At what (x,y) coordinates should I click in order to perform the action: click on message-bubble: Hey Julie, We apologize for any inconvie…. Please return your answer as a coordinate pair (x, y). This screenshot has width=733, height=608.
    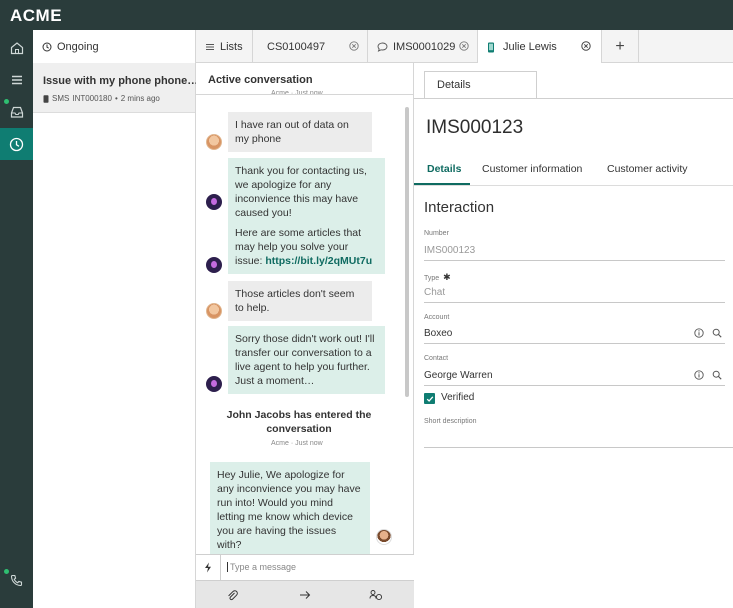
    Looking at the image, I should click on (290, 510).